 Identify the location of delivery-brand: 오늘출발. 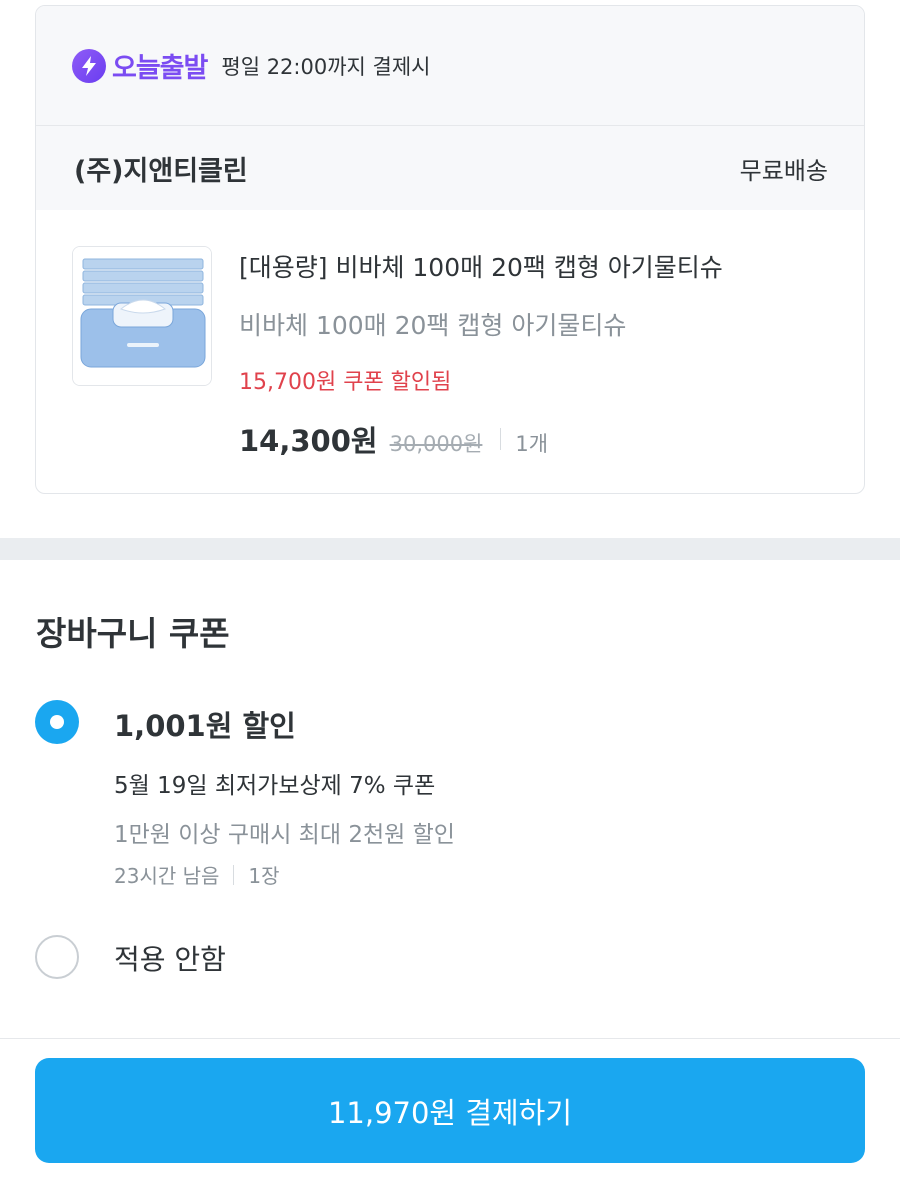
(160, 68).